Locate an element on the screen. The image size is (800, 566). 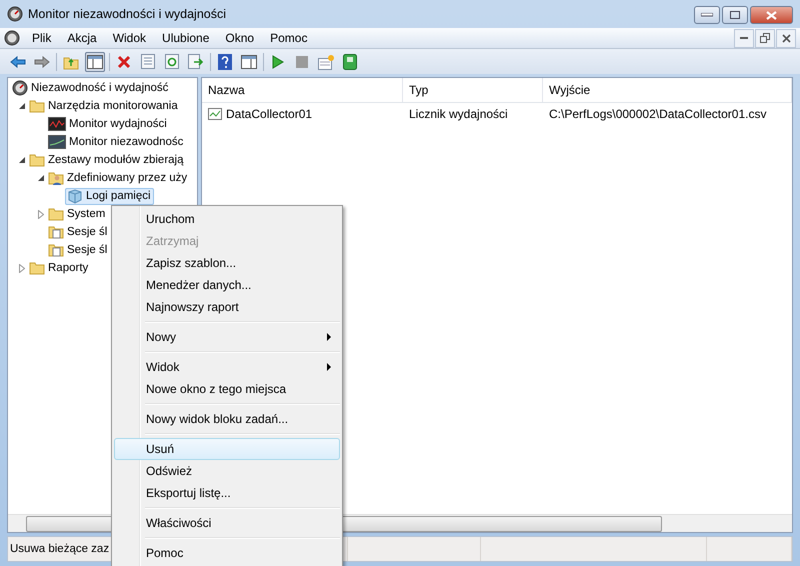
menu-item: Właściwości is located at coordinates (227, 523).